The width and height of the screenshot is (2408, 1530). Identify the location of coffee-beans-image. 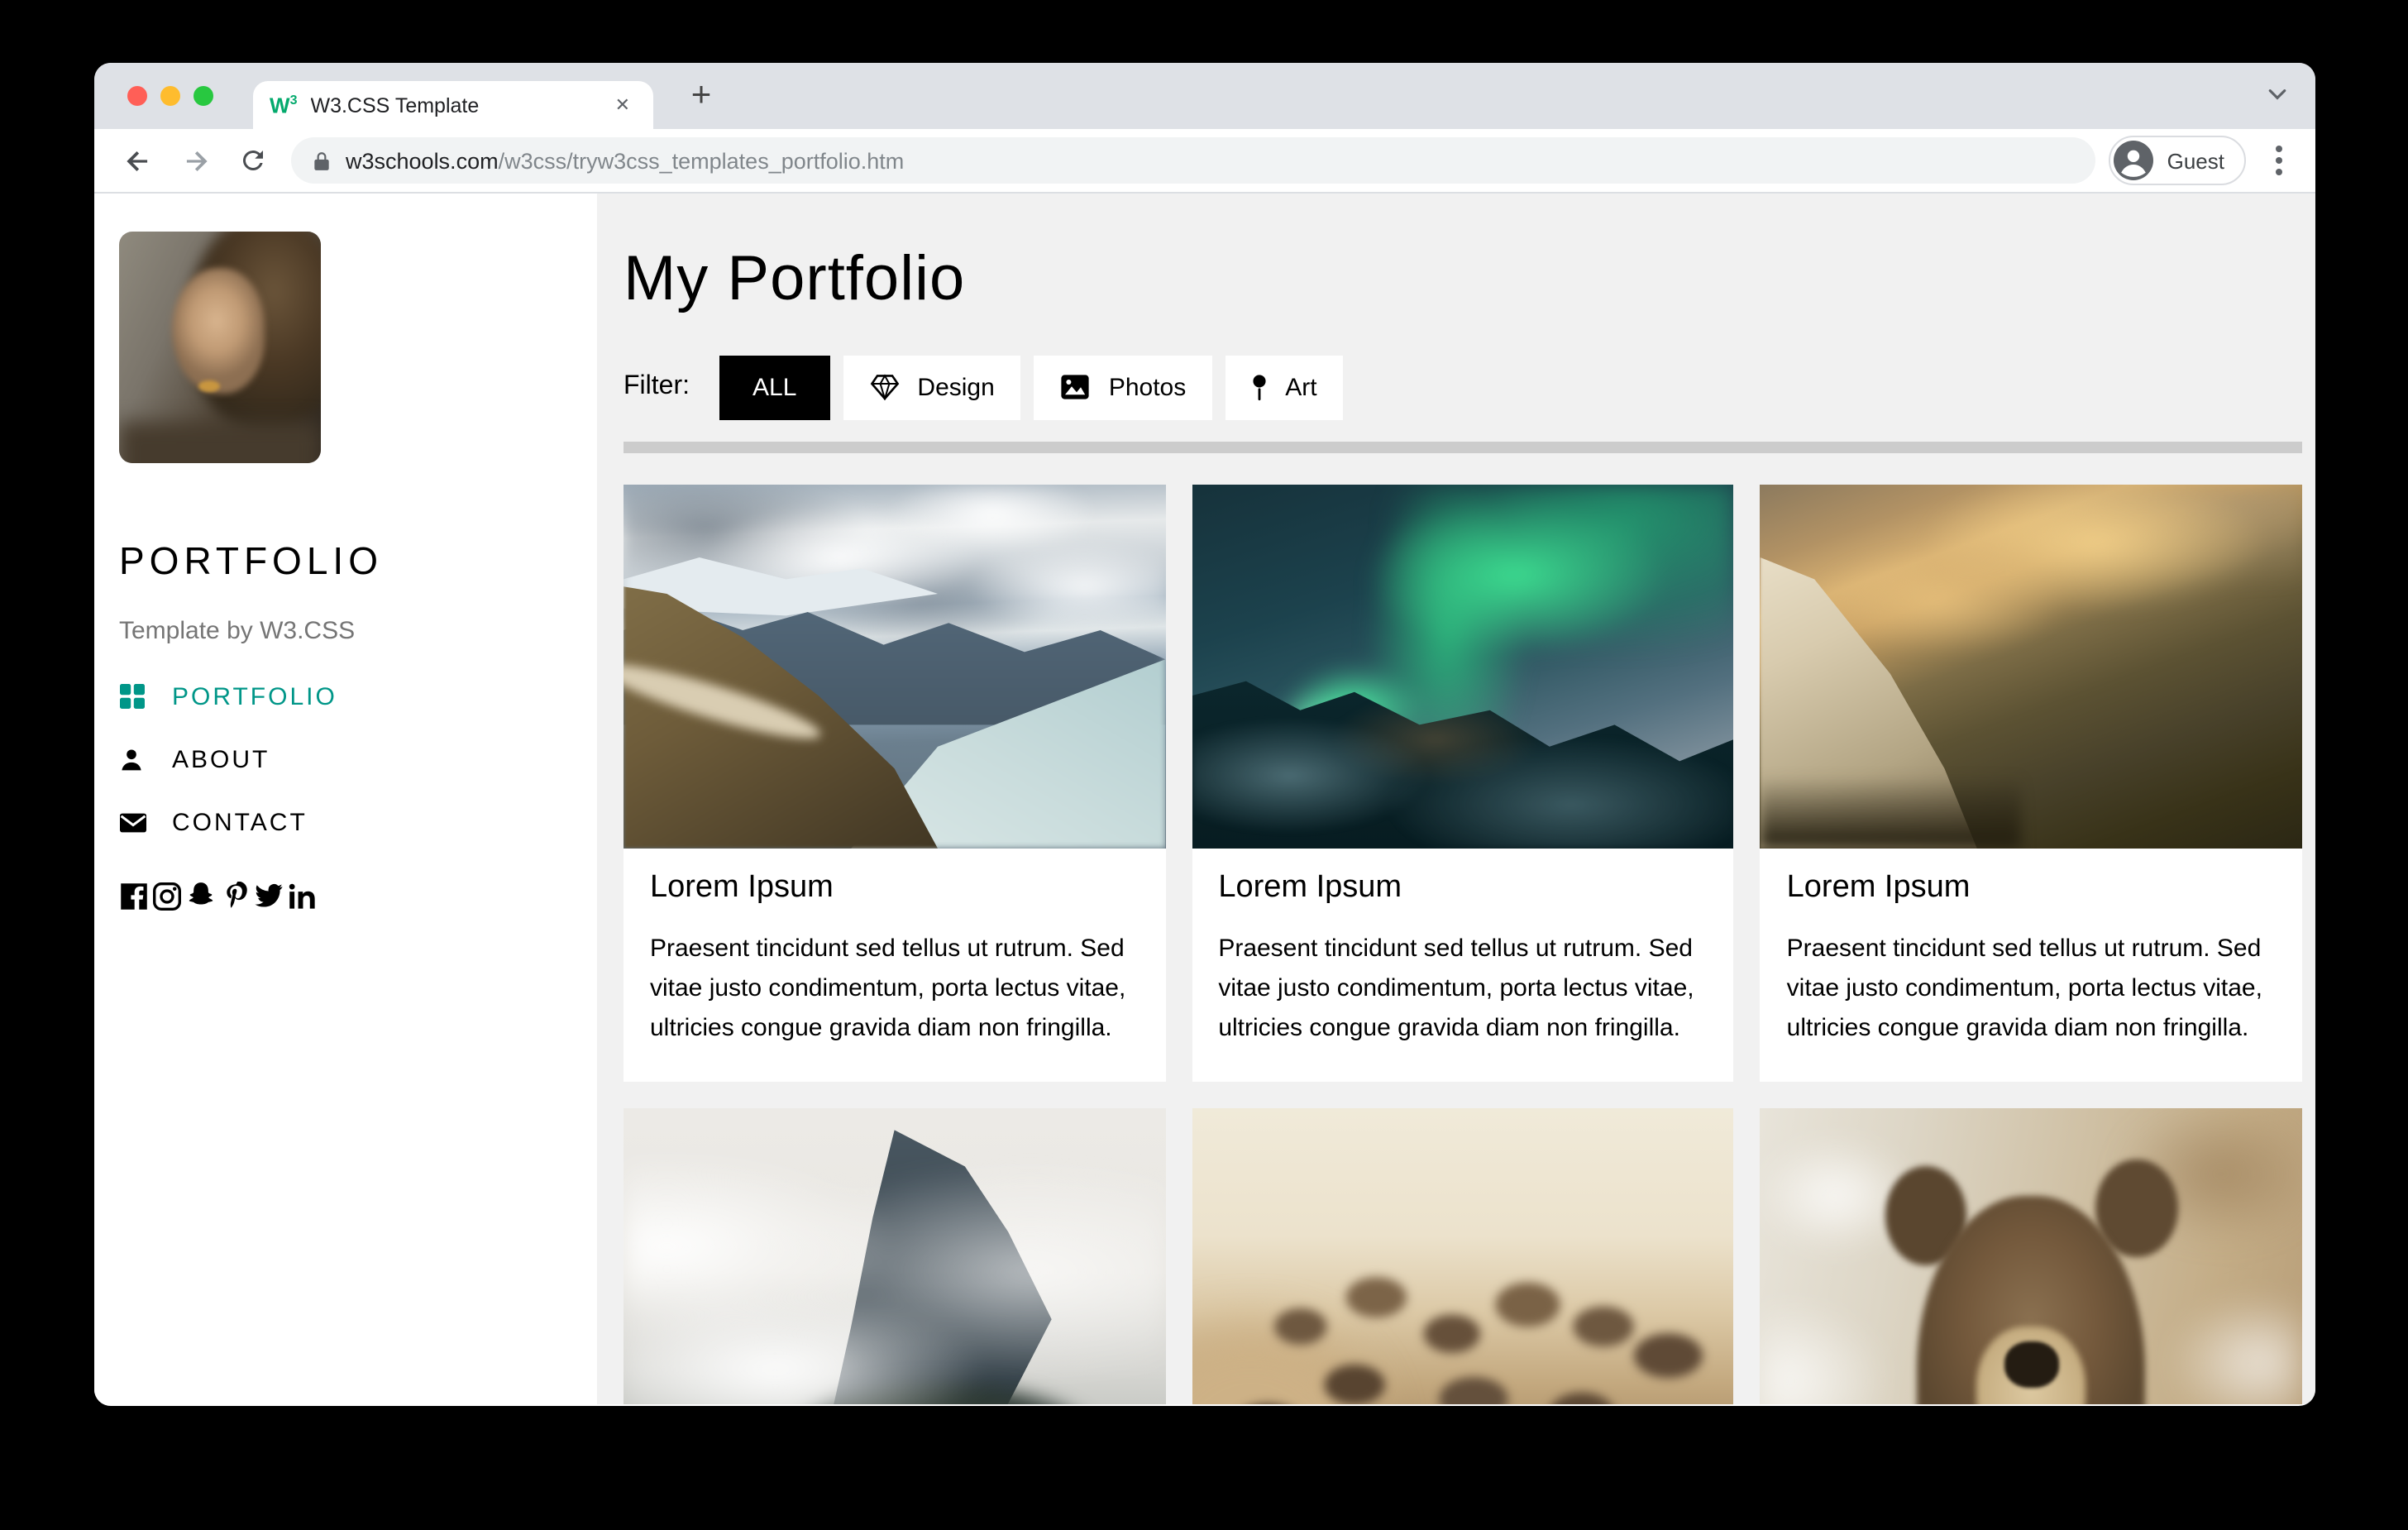
(1463, 1256).